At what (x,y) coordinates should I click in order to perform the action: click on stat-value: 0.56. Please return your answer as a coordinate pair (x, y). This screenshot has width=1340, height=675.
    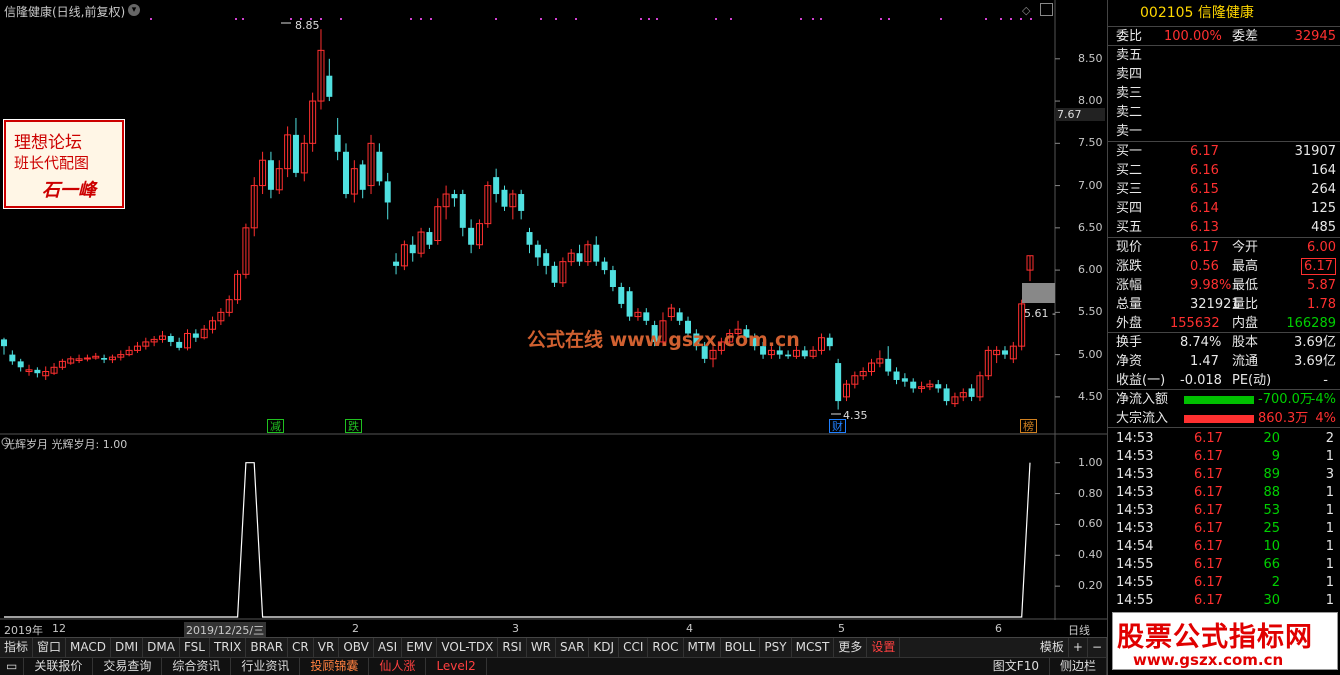
    Looking at the image, I should click on (1204, 266).